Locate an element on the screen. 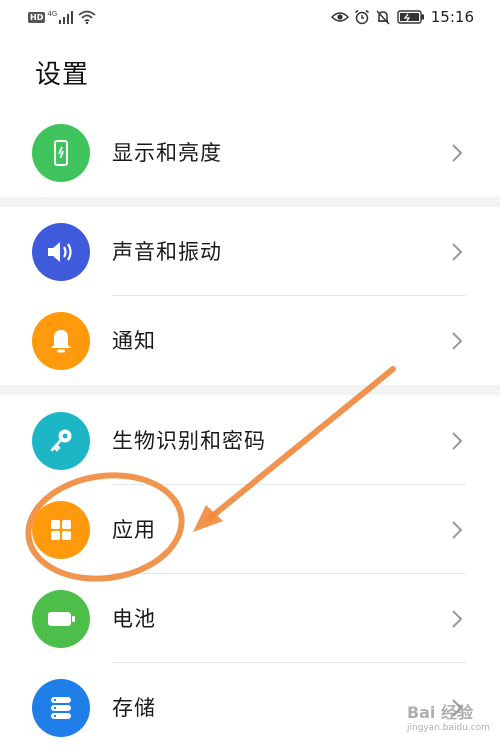  status-left: HD 4G is located at coordinates (62, 17).